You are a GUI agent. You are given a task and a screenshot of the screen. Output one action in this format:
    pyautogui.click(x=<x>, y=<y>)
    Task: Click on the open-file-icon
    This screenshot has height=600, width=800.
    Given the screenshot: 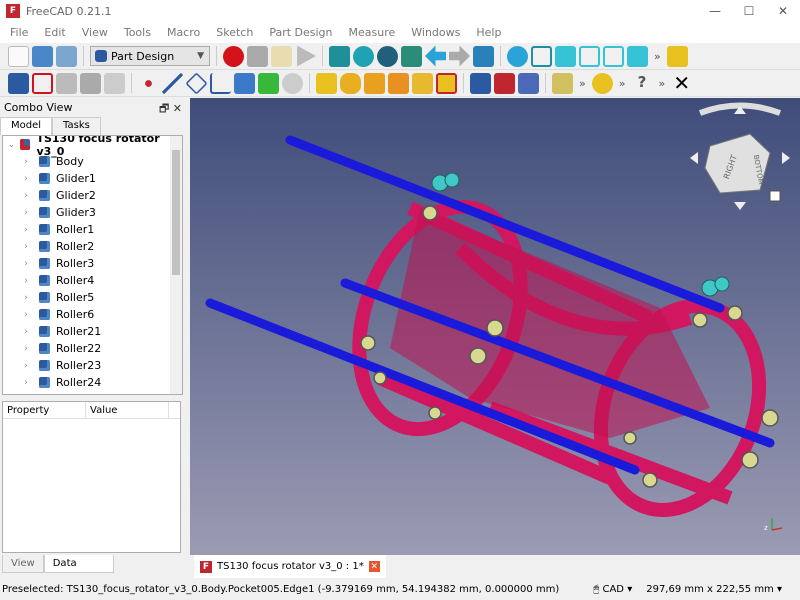 What is the action you would take?
    pyautogui.click(x=42, y=56)
    